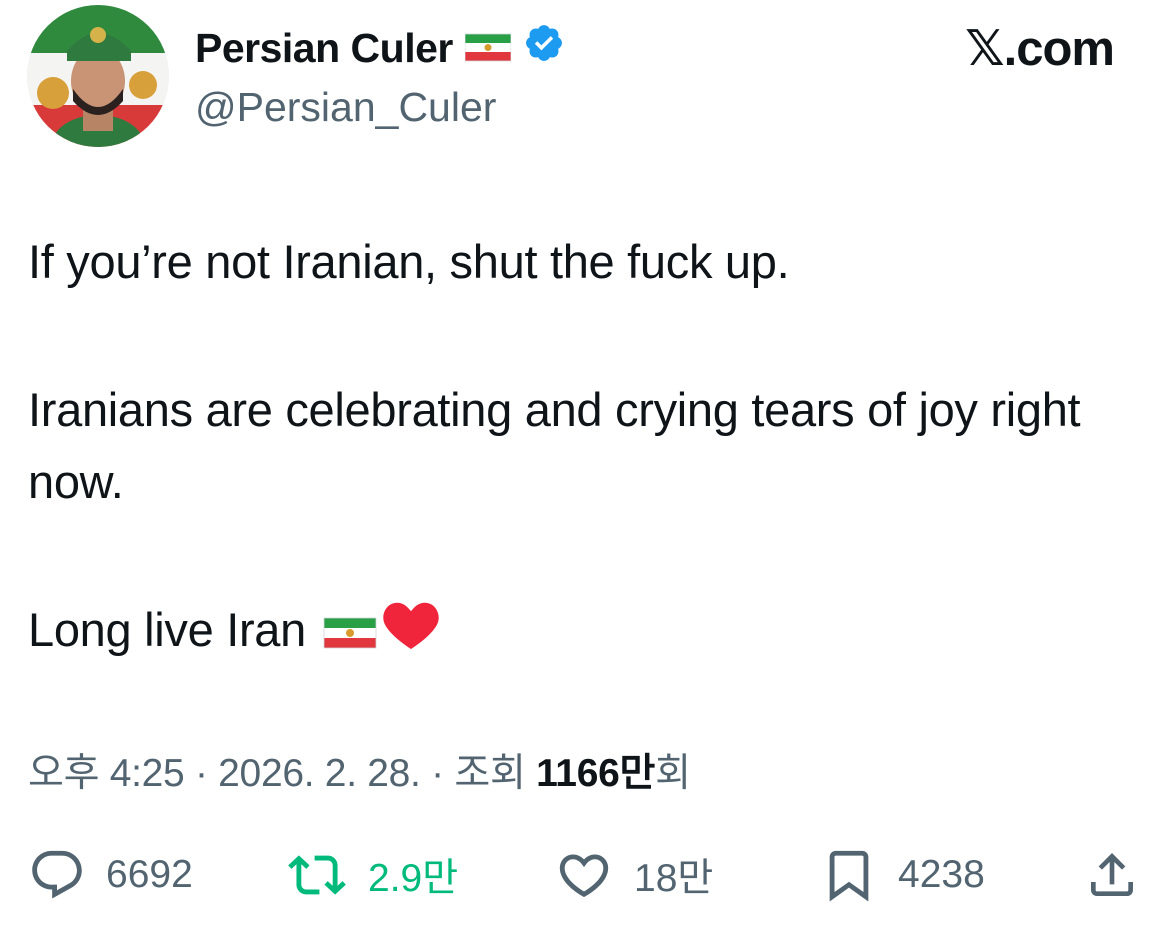 The height and width of the screenshot is (947, 1170). What do you see at coordinates (849, 876) in the screenshot?
I see `bookmark-icon` at bounding box center [849, 876].